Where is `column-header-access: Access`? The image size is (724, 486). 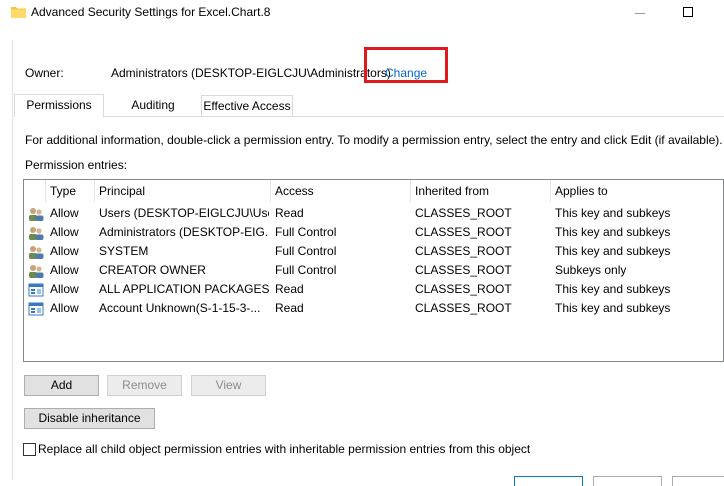
column-header-access: Access is located at coordinates (341, 191).